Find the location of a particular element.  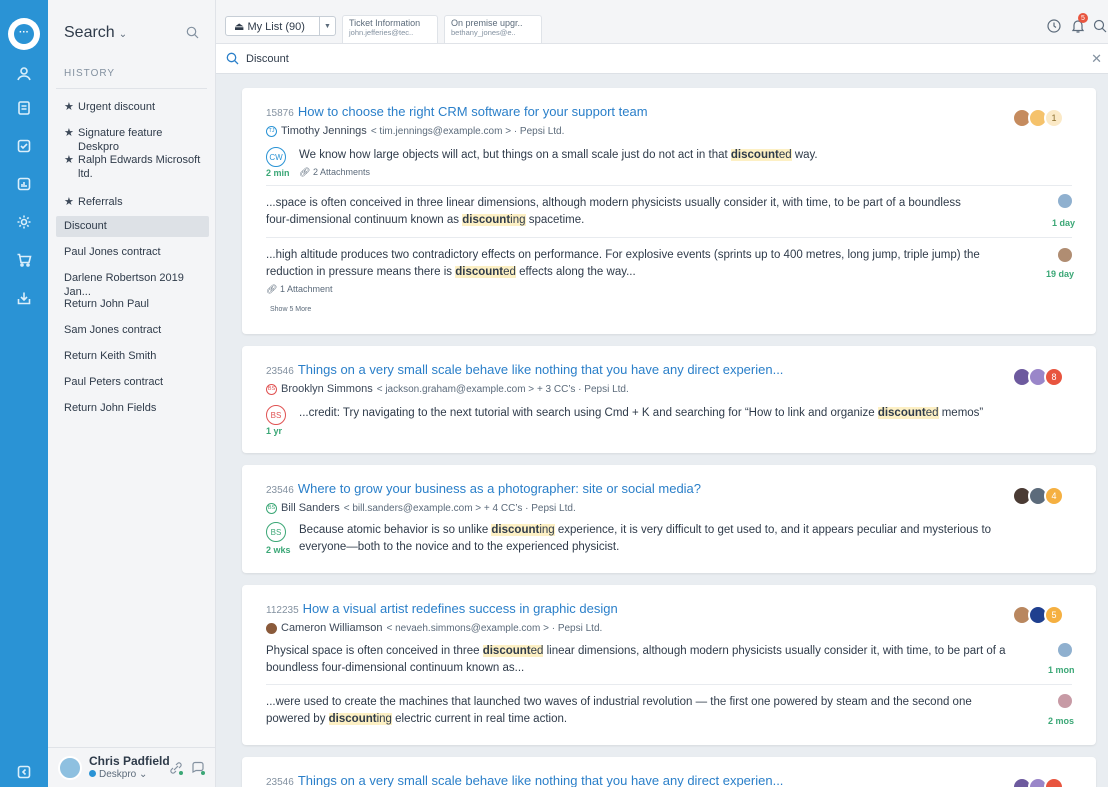

timer-icon is located at coordinates (1054, 26).